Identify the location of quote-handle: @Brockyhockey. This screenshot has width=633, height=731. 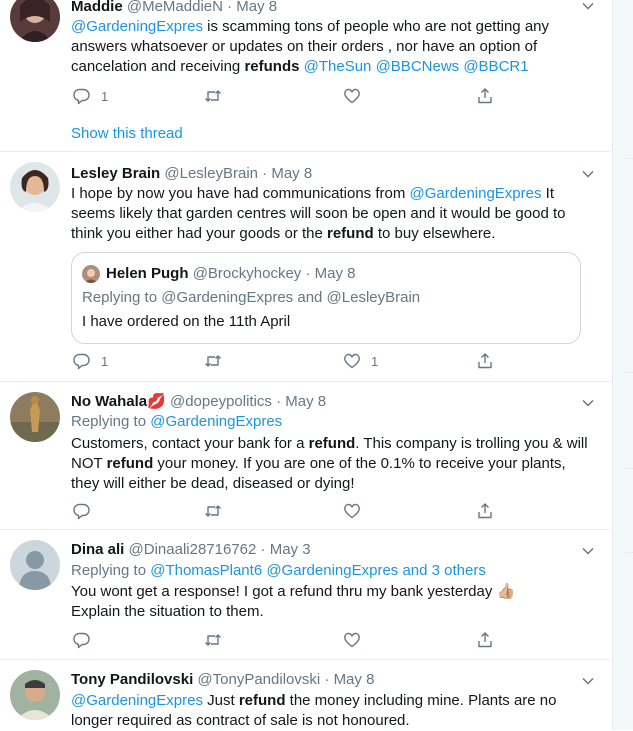
(247, 273).